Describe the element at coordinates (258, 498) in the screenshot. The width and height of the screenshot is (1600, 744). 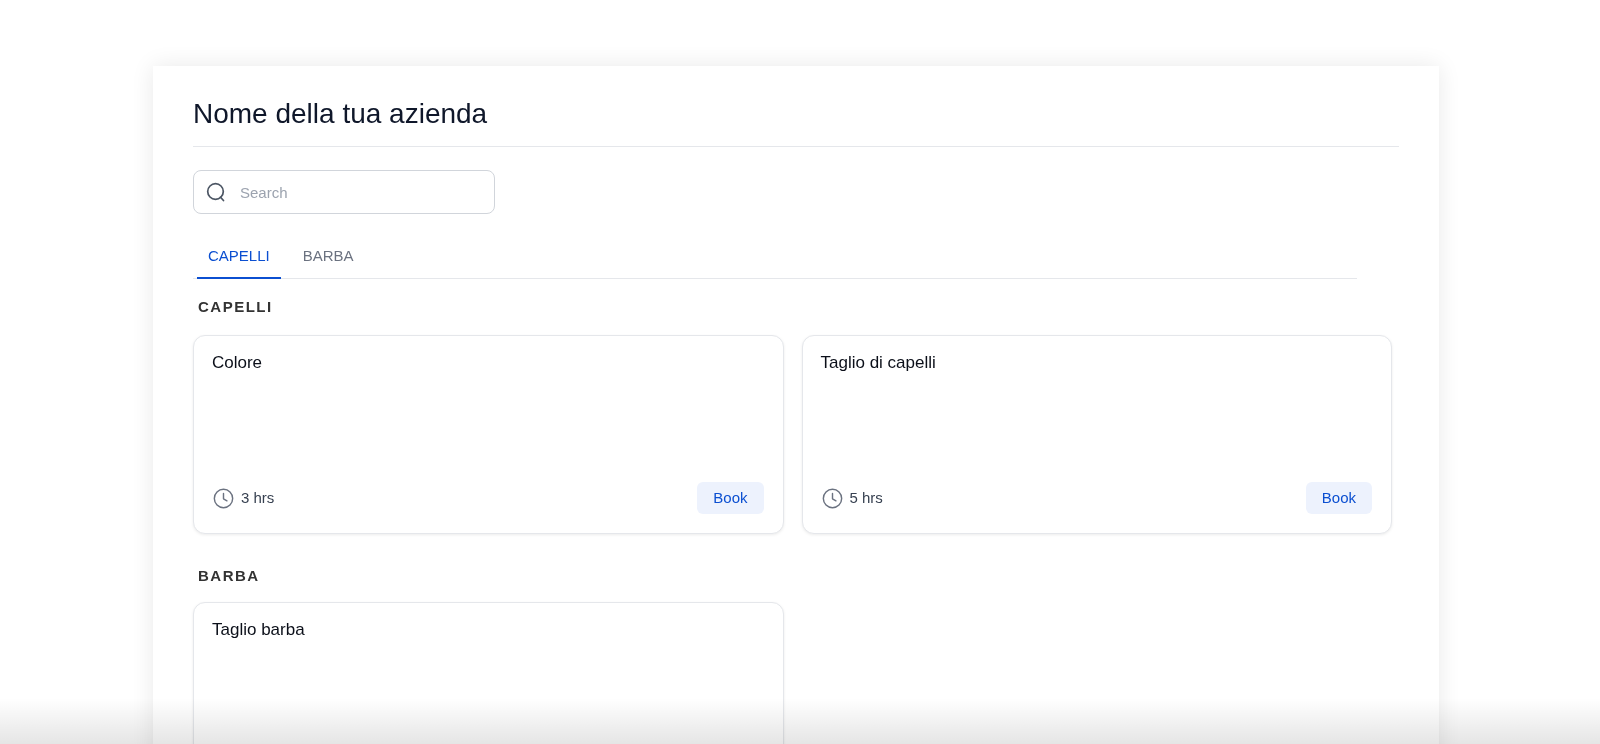
I see `duration-text: 3 hrs` at that location.